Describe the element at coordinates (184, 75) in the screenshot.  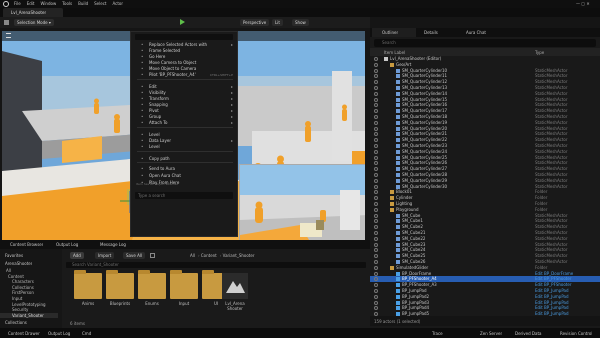
I see `context-item-pilot-bp-pfshooter-a4: • Pilot 'BP_PFShooter_A4' CTRL+SHIFT+P` at that location.